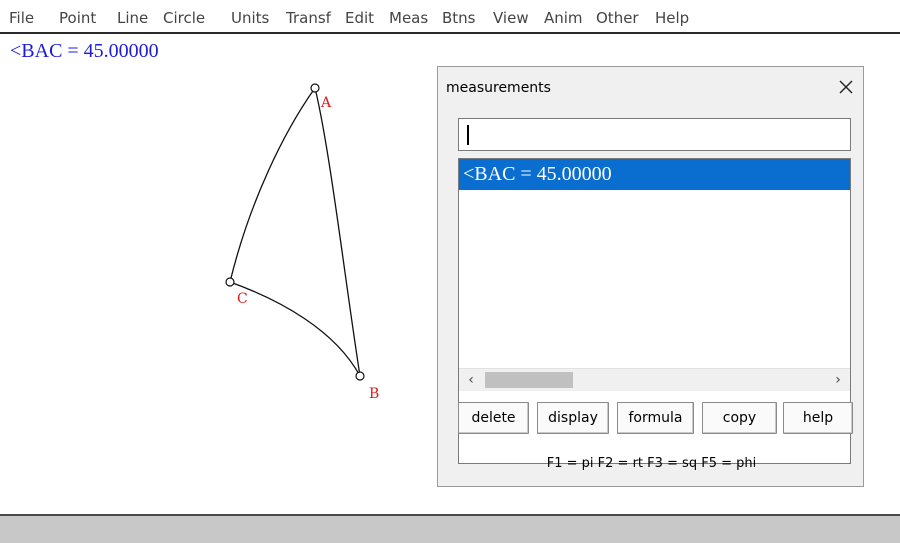  What do you see at coordinates (295, 329) in the screenshot?
I see `segment-cb` at bounding box center [295, 329].